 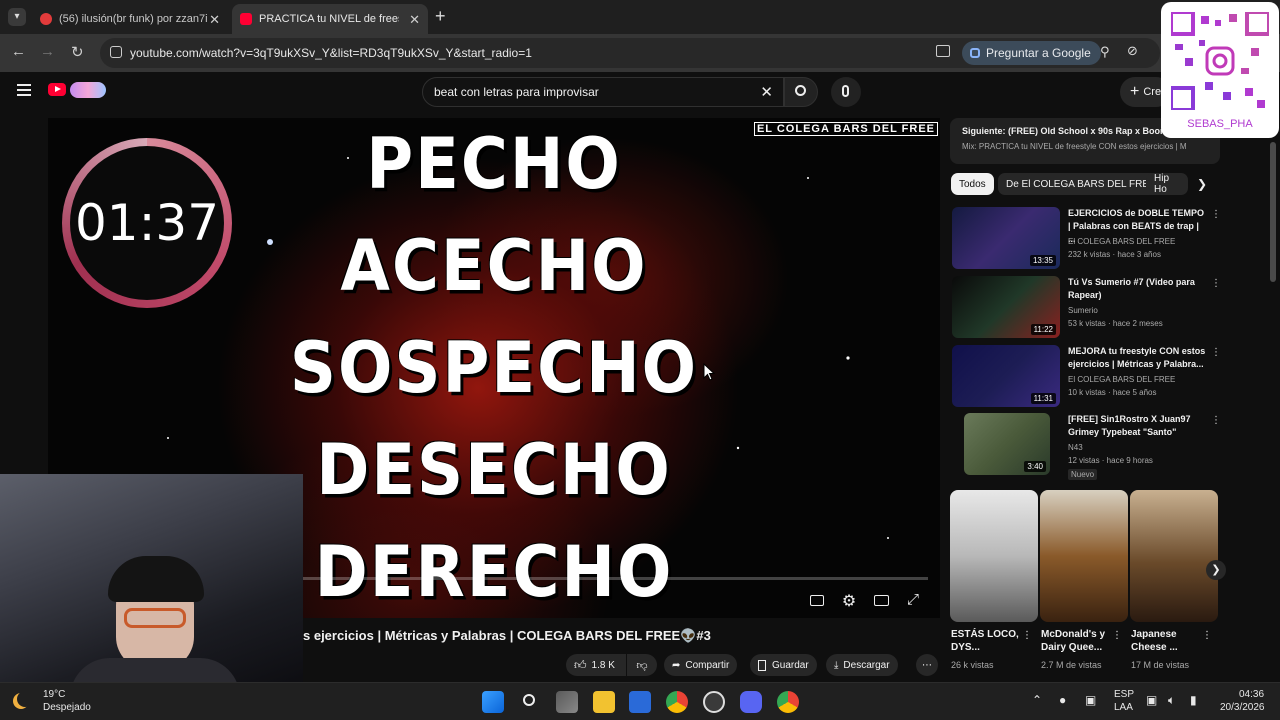 What do you see at coordinates (1037, 700) in the screenshot?
I see `tray-chevron-icon: ⌃` at bounding box center [1037, 700].